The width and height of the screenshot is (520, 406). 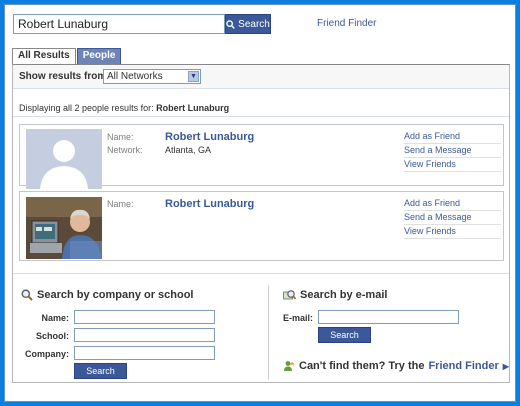 I want to click on email-search-title: Search by e-mail, so click(x=335, y=295).